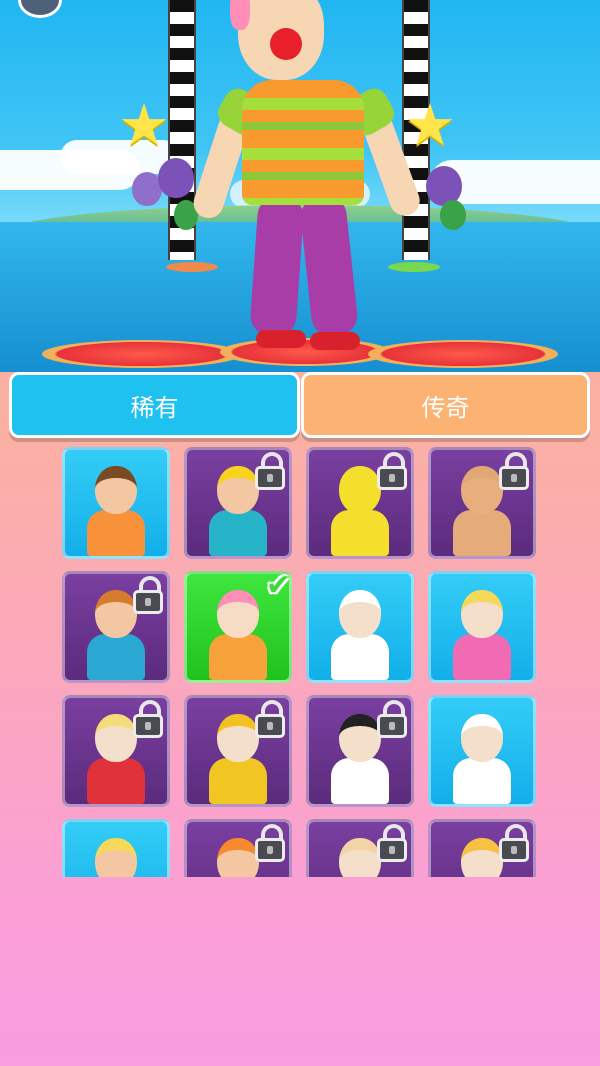 The height and width of the screenshot is (1066, 600). Describe the element at coordinates (154, 407) in the screenshot. I see `tab-rare-label: 稀有` at that location.